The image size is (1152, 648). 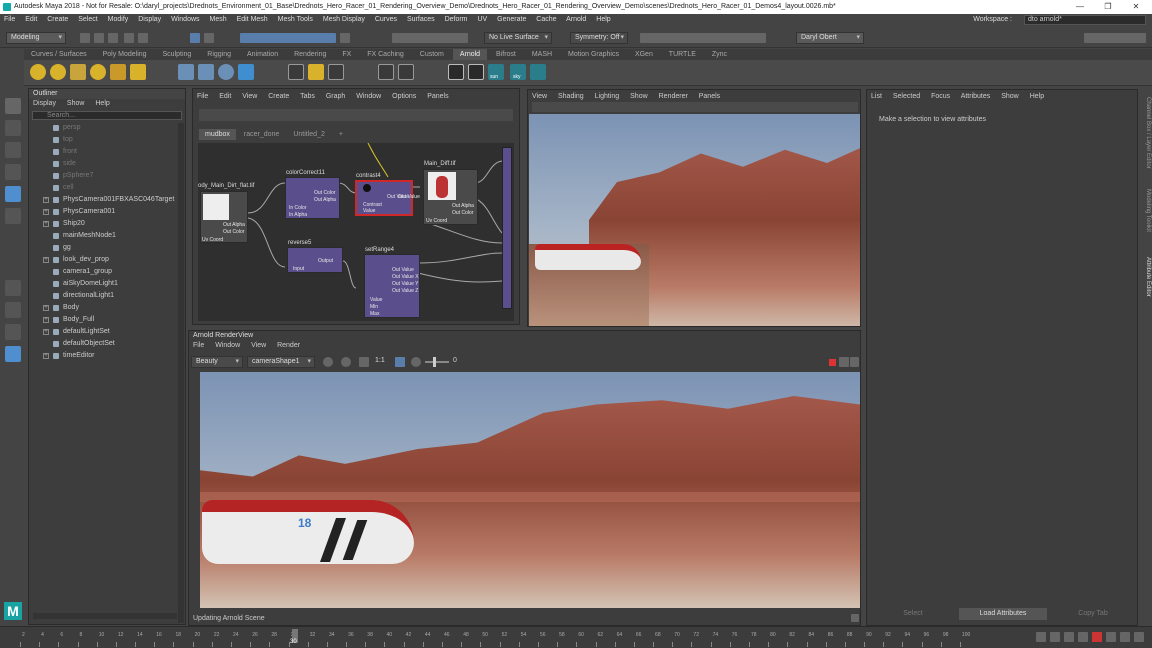 I want to click on diff-port-out-color: Out Color, so click(x=462, y=213).